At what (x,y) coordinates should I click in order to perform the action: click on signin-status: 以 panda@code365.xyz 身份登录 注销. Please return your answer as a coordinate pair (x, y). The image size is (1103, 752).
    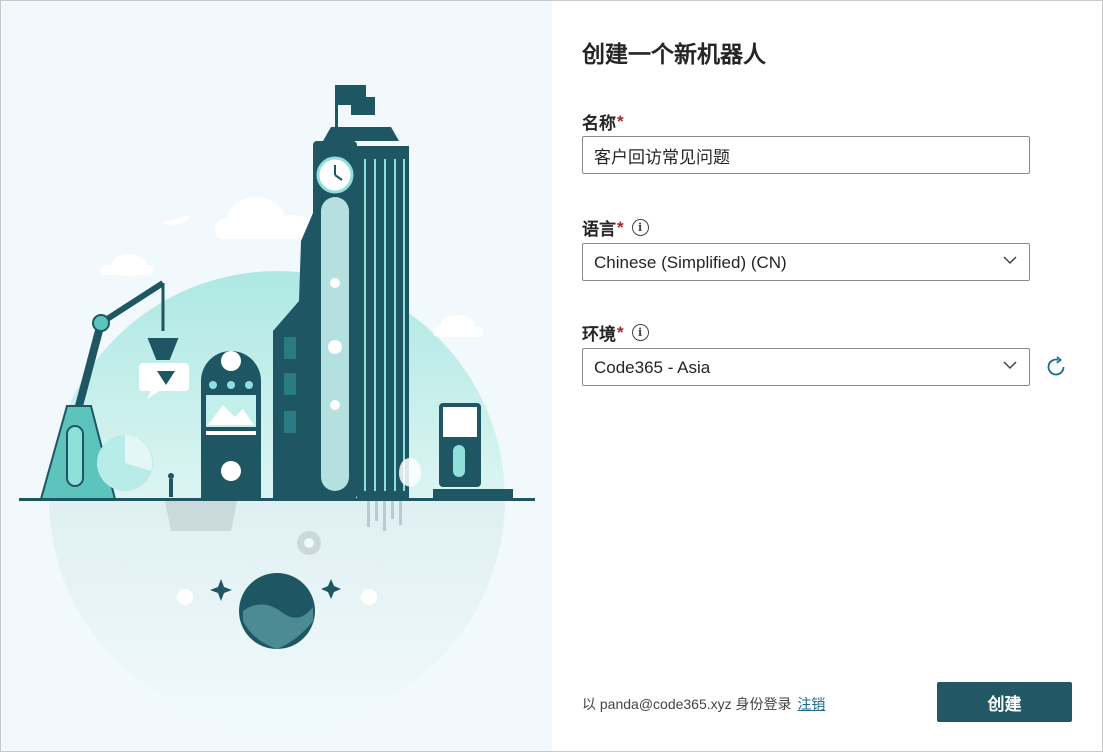
    Looking at the image, I should click on (703, 704).